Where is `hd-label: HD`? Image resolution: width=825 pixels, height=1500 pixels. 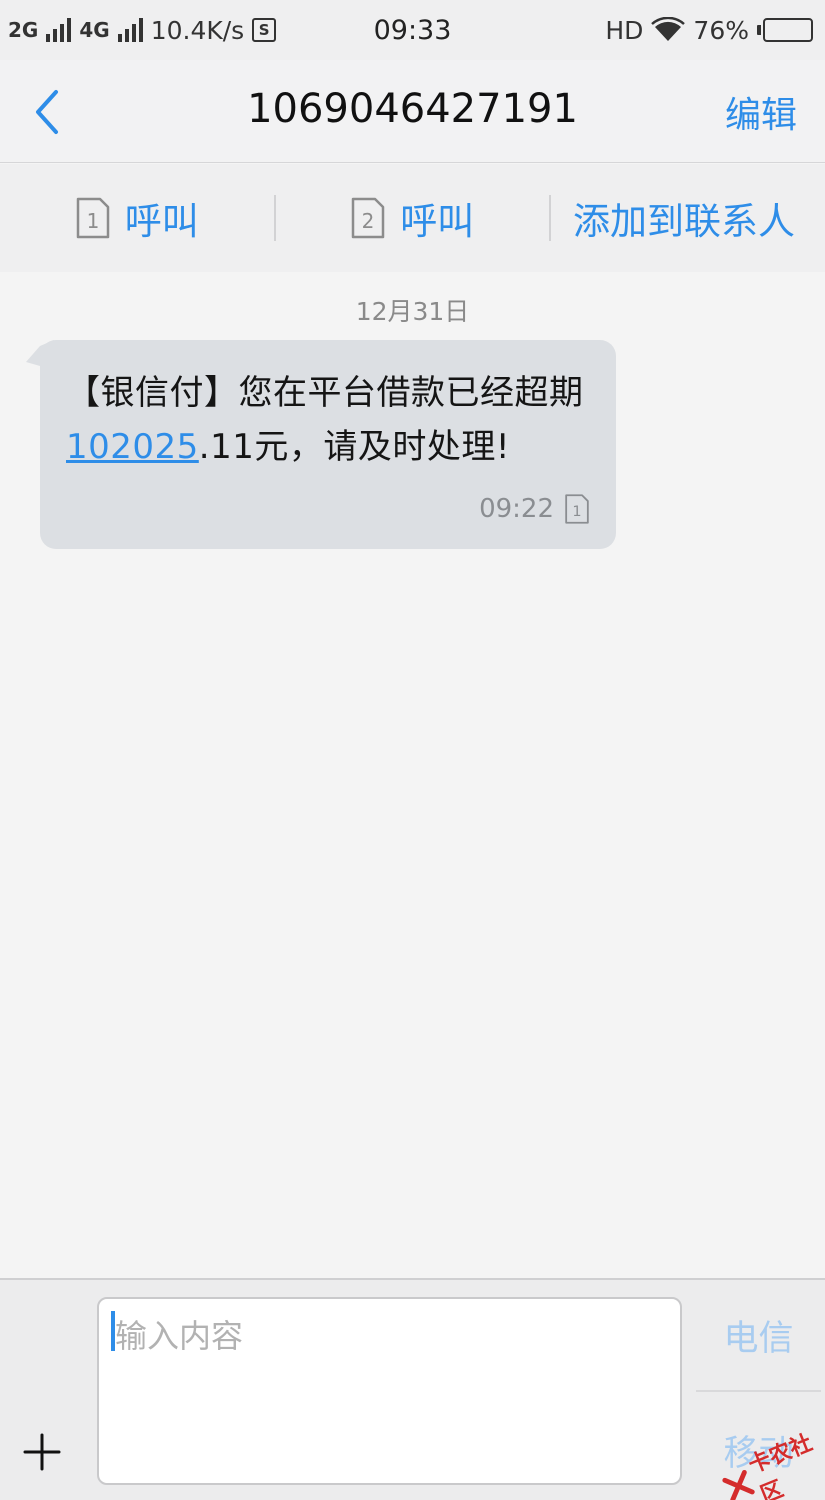
hd-label: HD is located at coordinates (624, 30).